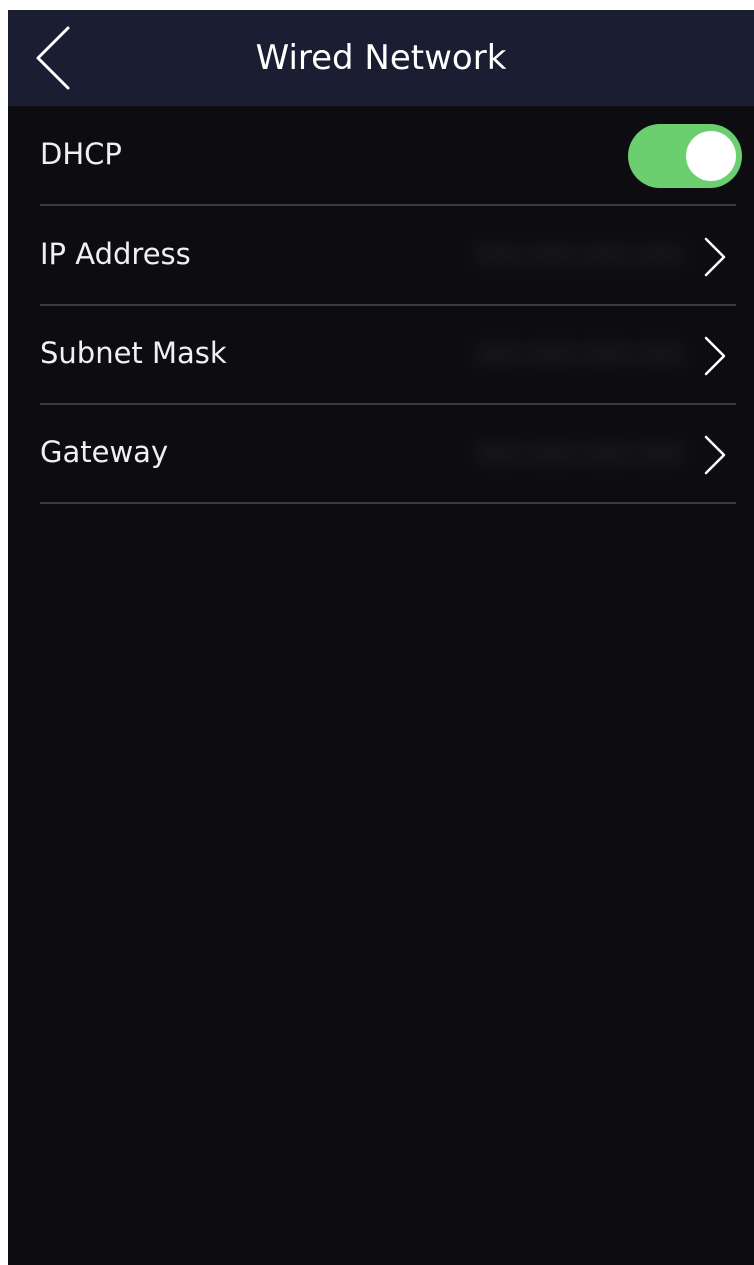  Describe the element at coordinates (115, 254) in the screenshot. I see `ip-address-label: IP Address` at that location.